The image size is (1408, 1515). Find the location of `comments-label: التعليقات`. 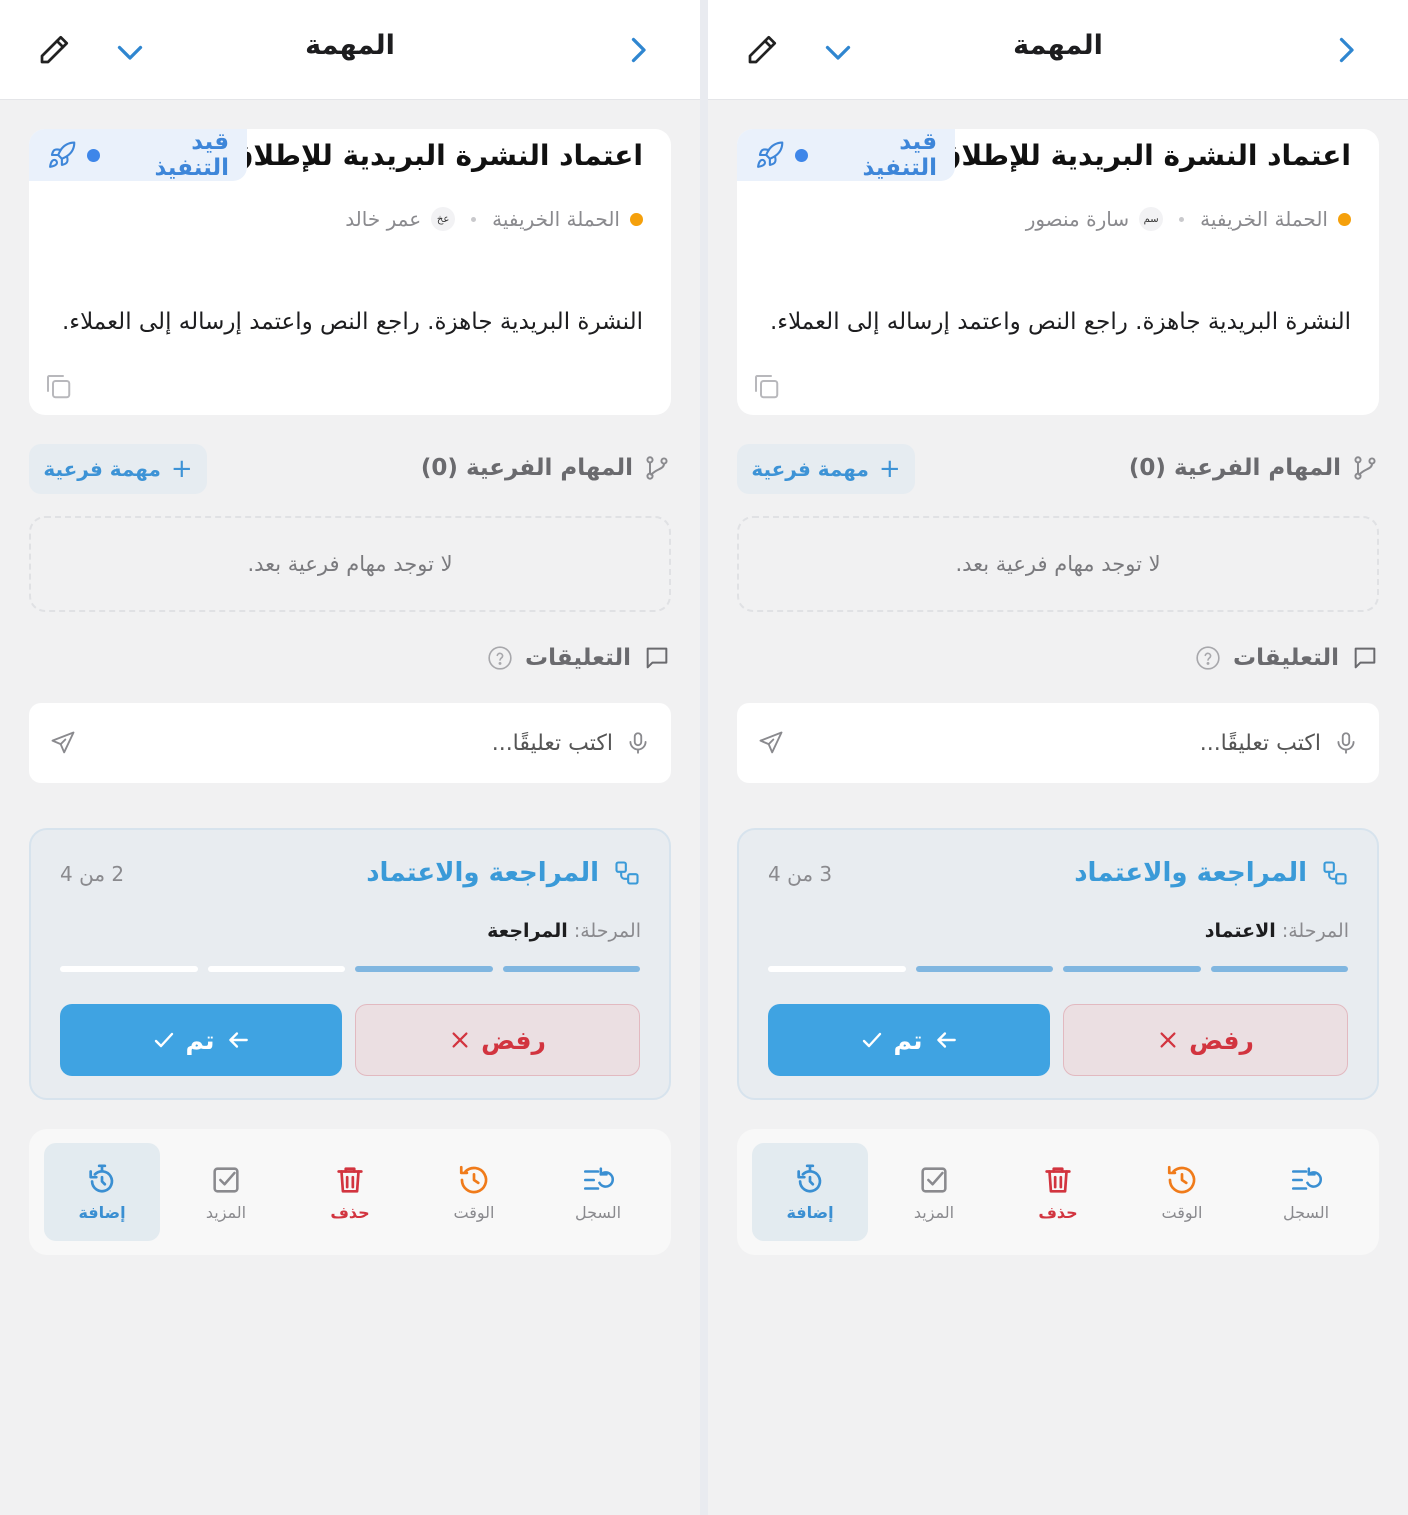

comments-label: التعليقات is located at coordinates (578, 658).